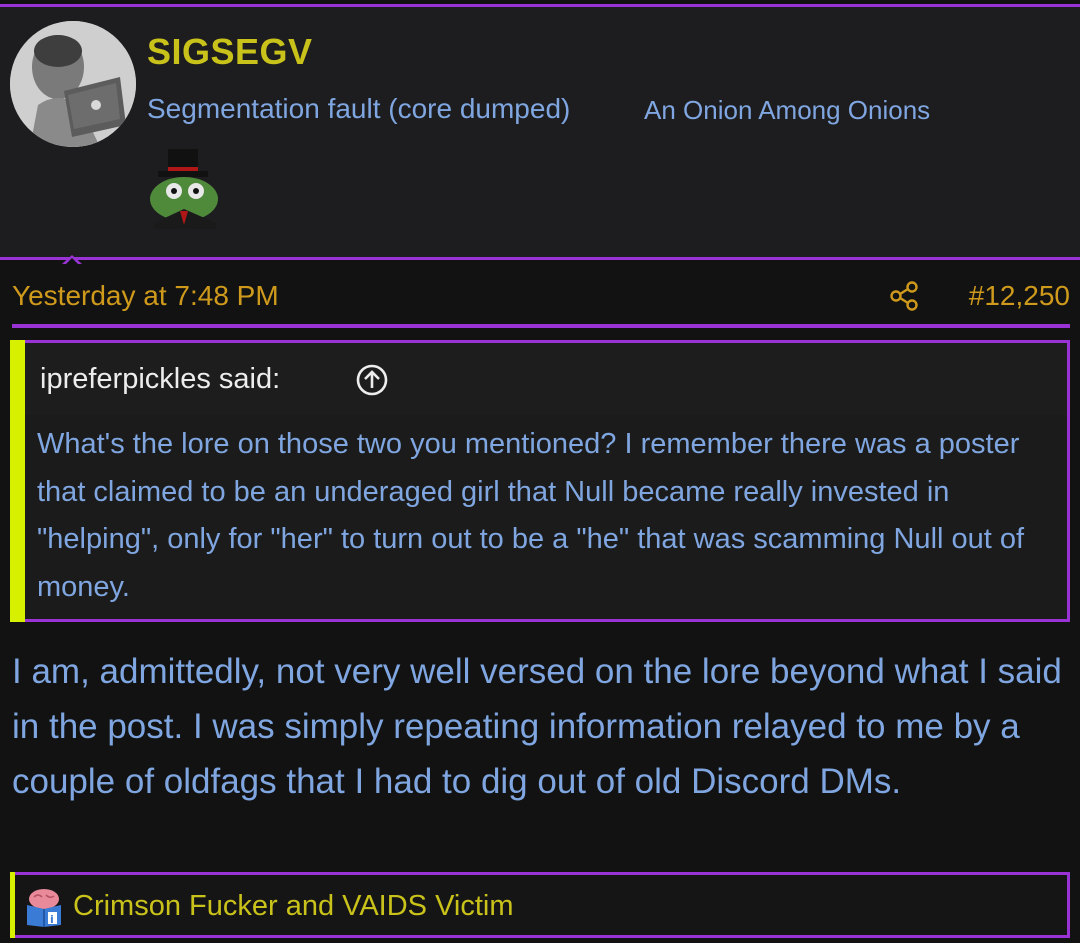 The image size is (1080, 943). I want to click on avatar, so click(73, 84).